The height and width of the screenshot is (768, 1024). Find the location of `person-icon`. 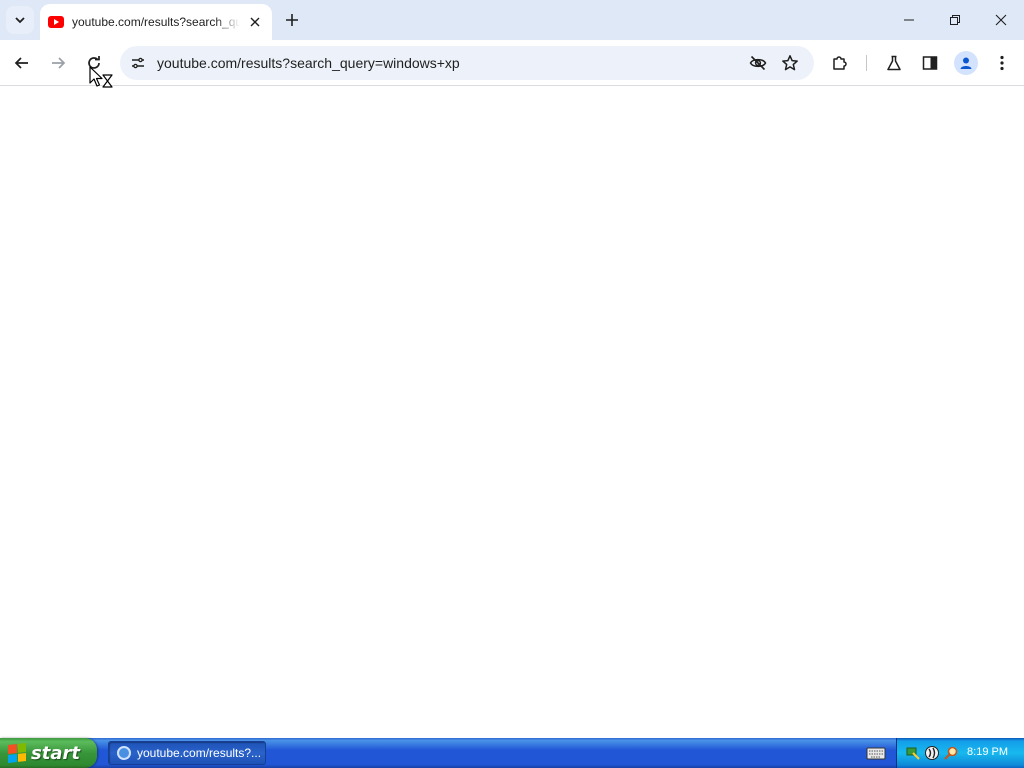

person-icon is located at coordinates (966, 63).